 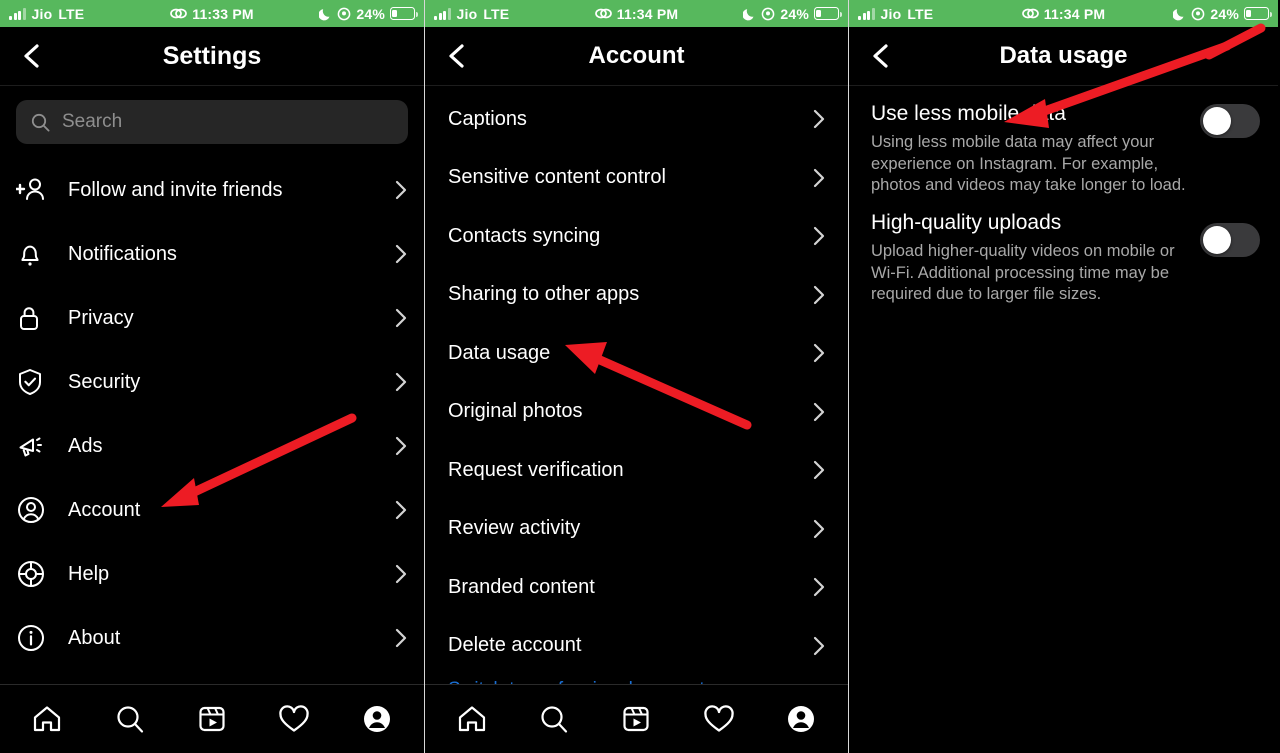 What do you see at coordinates (1258, 13) in the screenshot?
I see `battery-icon` at bounding box center [1258, 13].